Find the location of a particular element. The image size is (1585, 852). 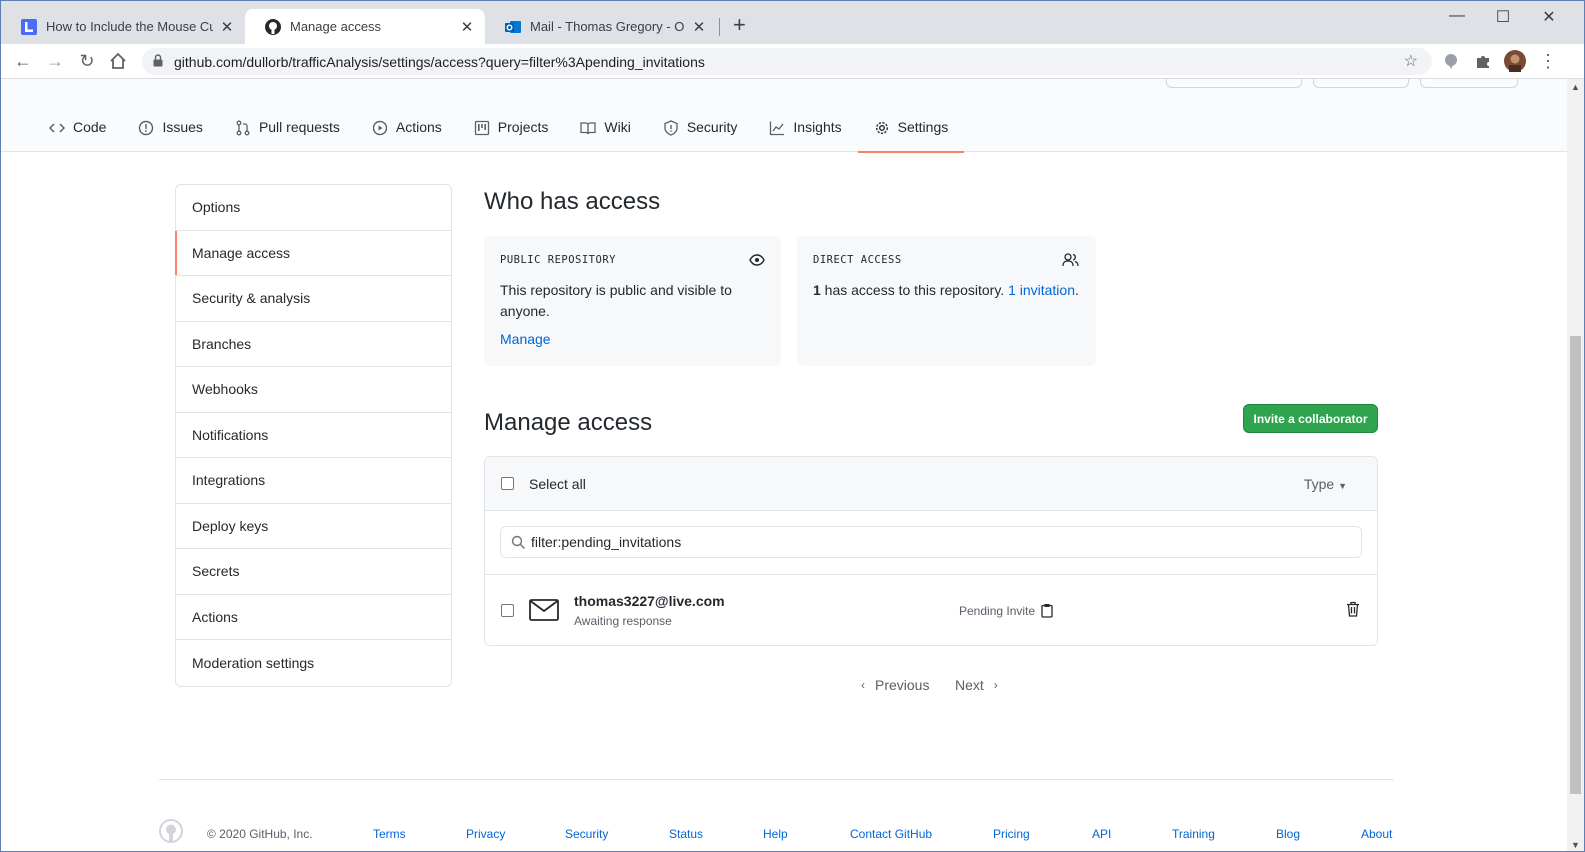

home-icon is located at coordinates (118, 61).